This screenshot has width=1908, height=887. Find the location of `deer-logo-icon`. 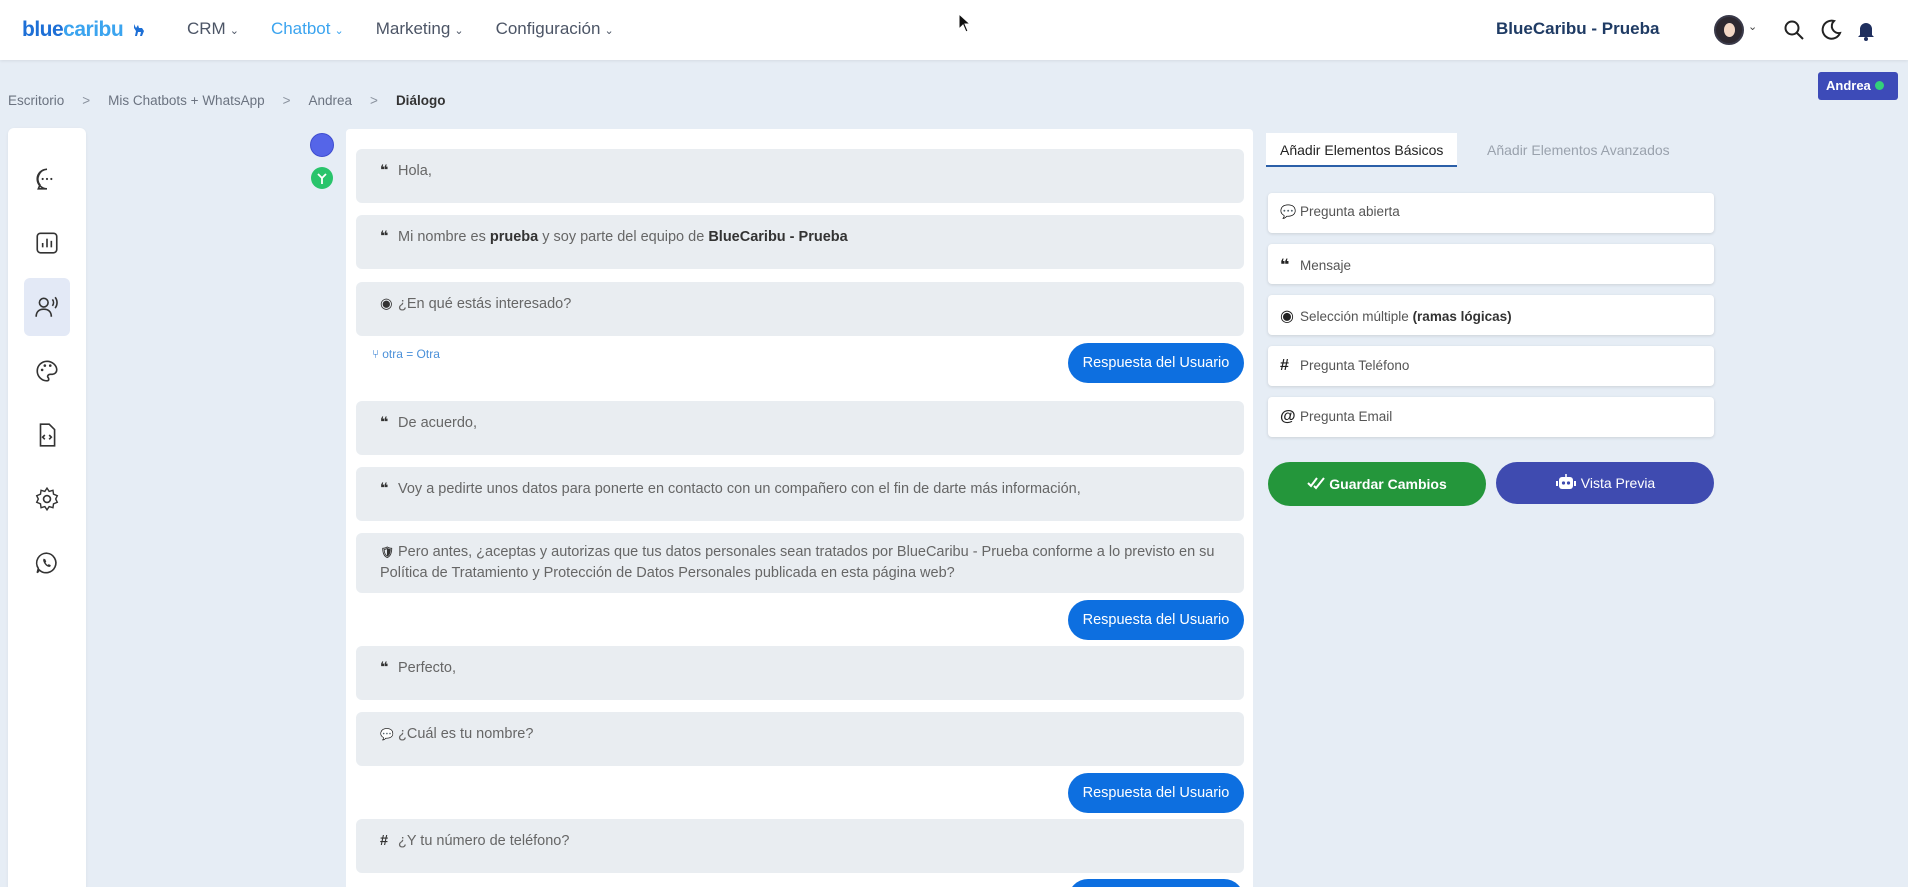

deer-logo-icon is located at coordinates (138, 30).